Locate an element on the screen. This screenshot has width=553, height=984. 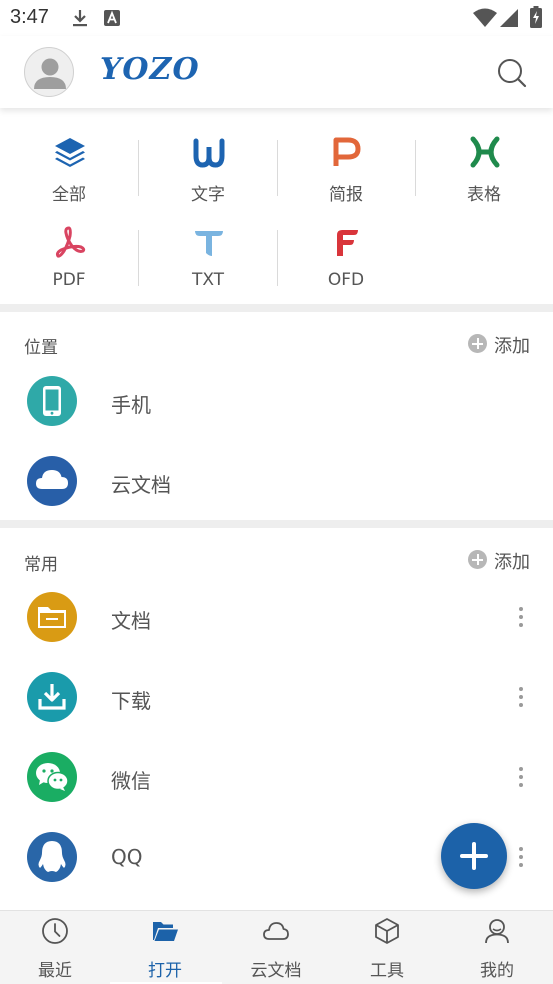
wifi-icon is located at coordinates (485, 17).